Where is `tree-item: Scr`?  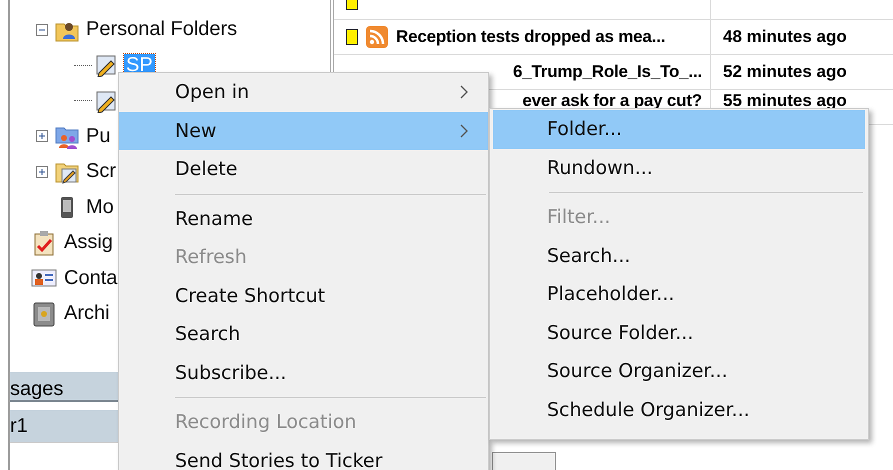
tree-item: Scr is located at coordinates (101, 172).